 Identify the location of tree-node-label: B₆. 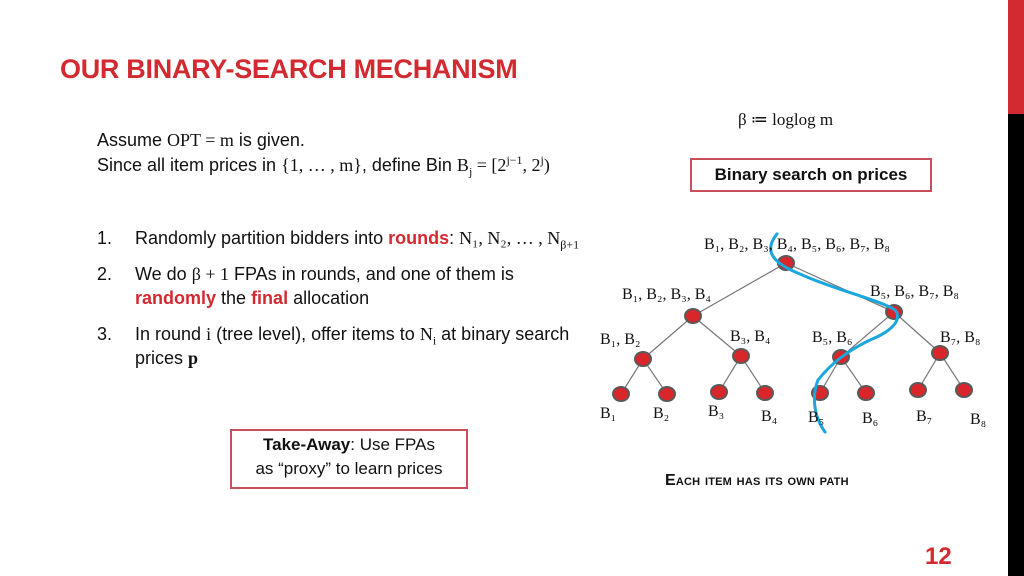
(870, 418).